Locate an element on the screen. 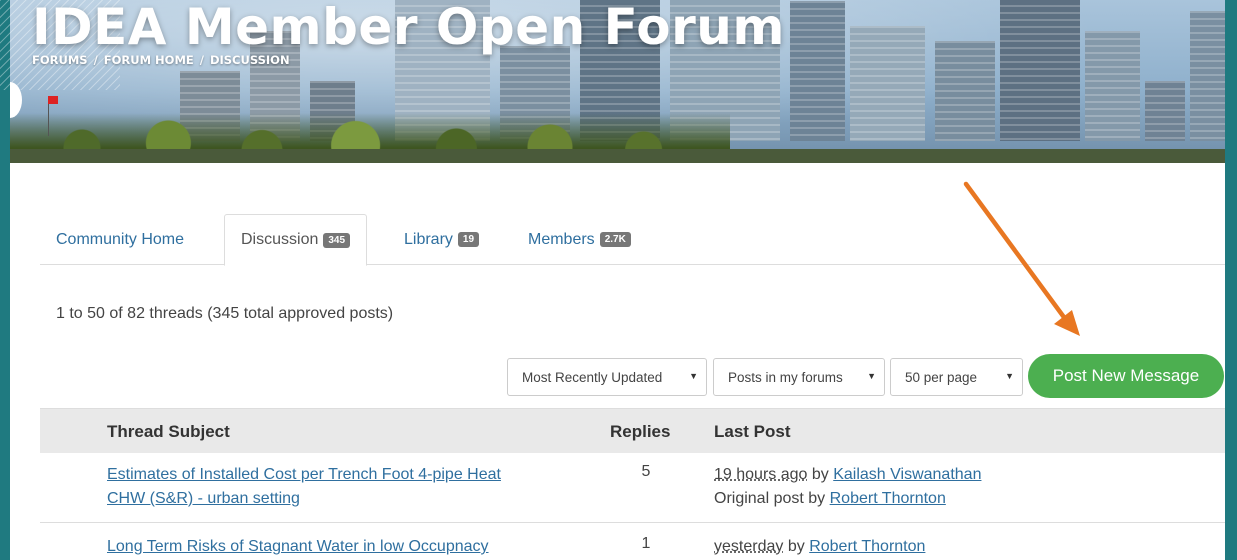 This screenshot has height=560, width=1237. reply-count: 1 is located at coordinates (646, 543).